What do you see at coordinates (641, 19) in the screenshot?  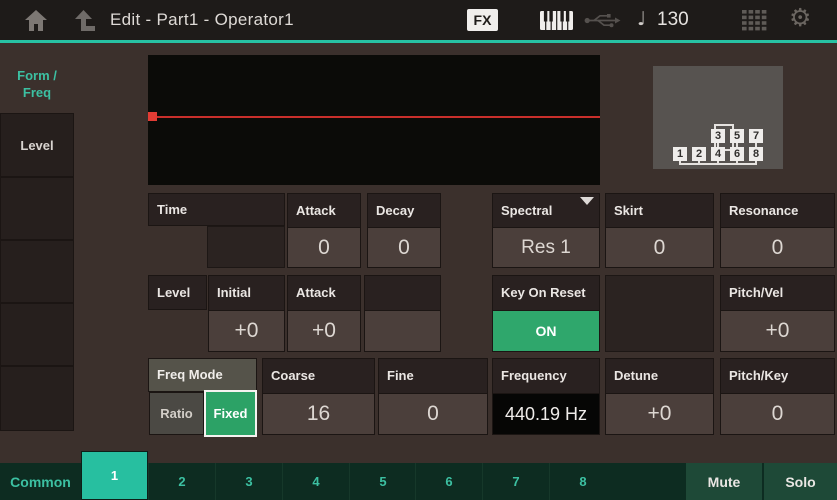 I see `tempo-note-icon: ♩` at bounding box center [641, 19].